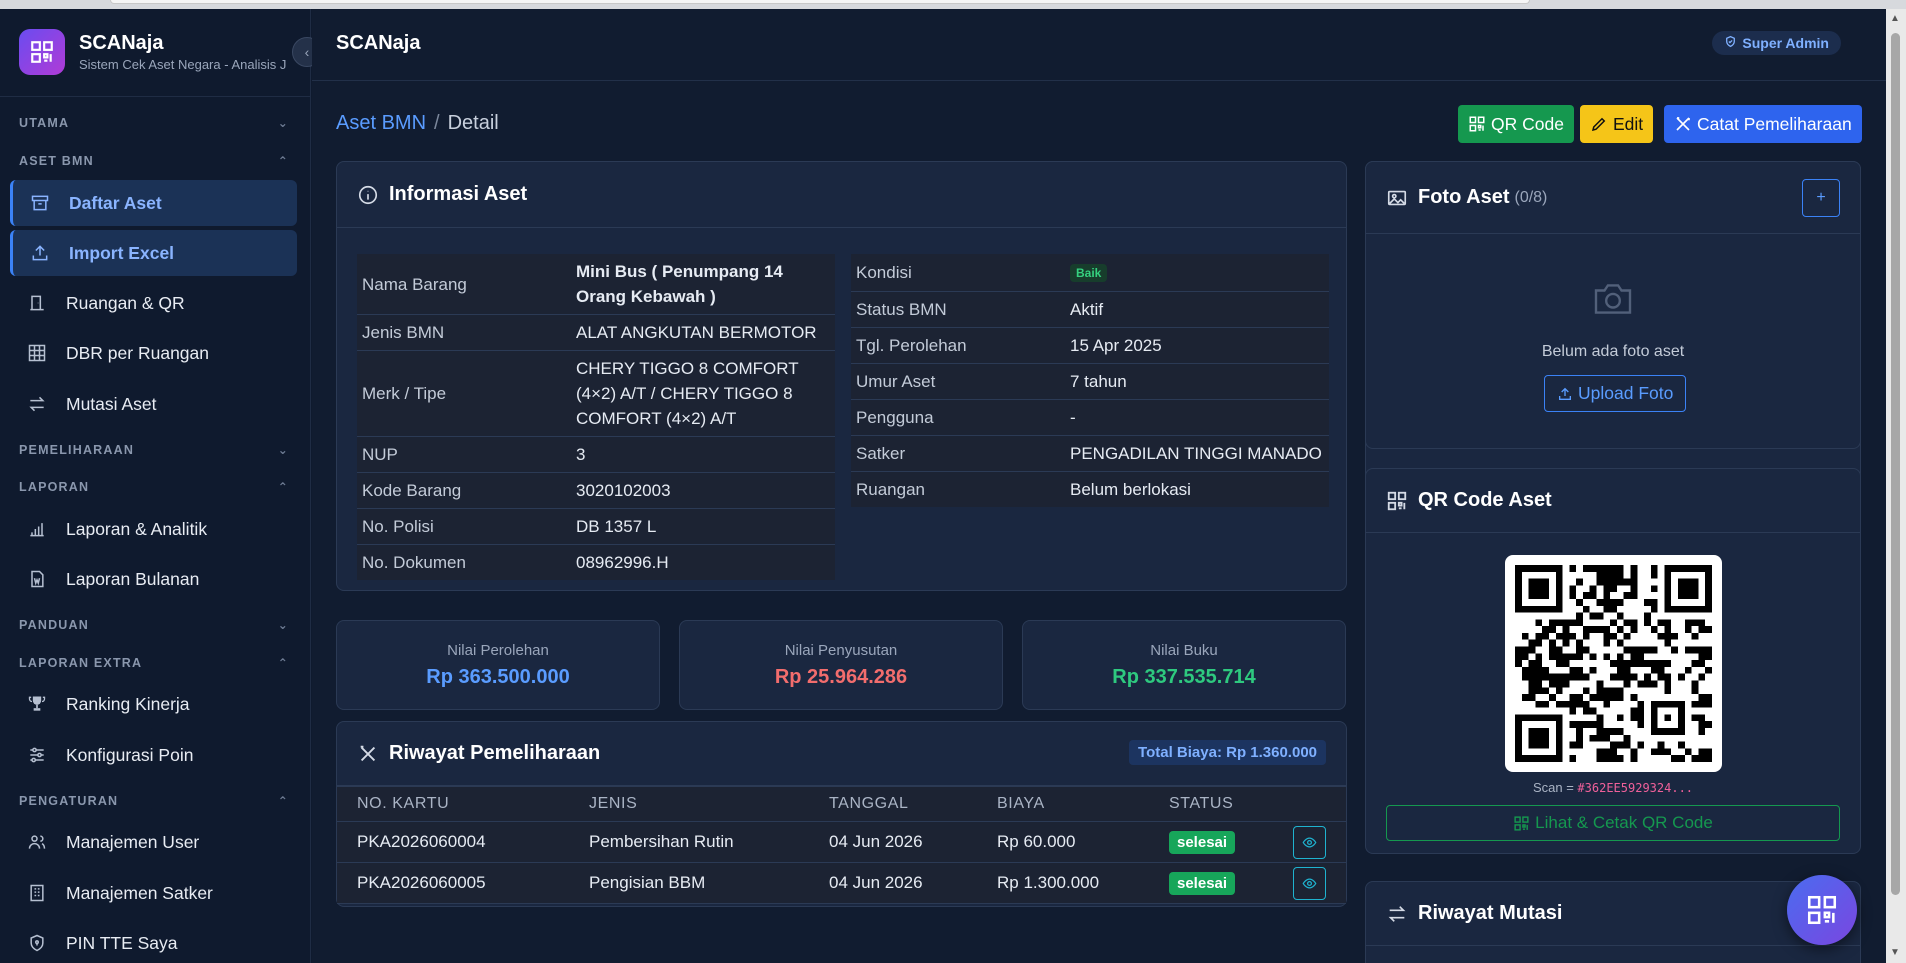  Describe the element at coordinates (453, 804) in the screenshot. I see `column-header: NO. KARTU` at that location.